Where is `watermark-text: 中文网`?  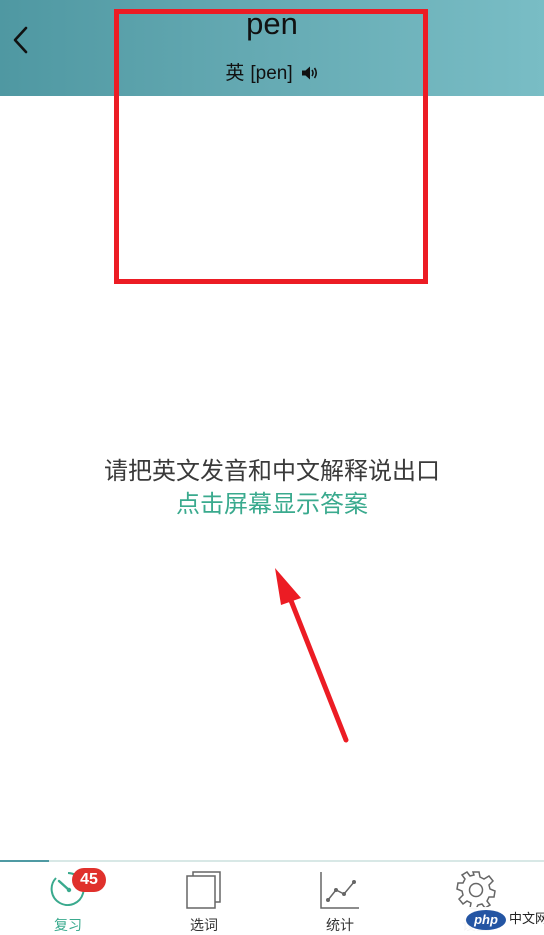
watermark-text: 中文网 is located at coordinates (526, 919).